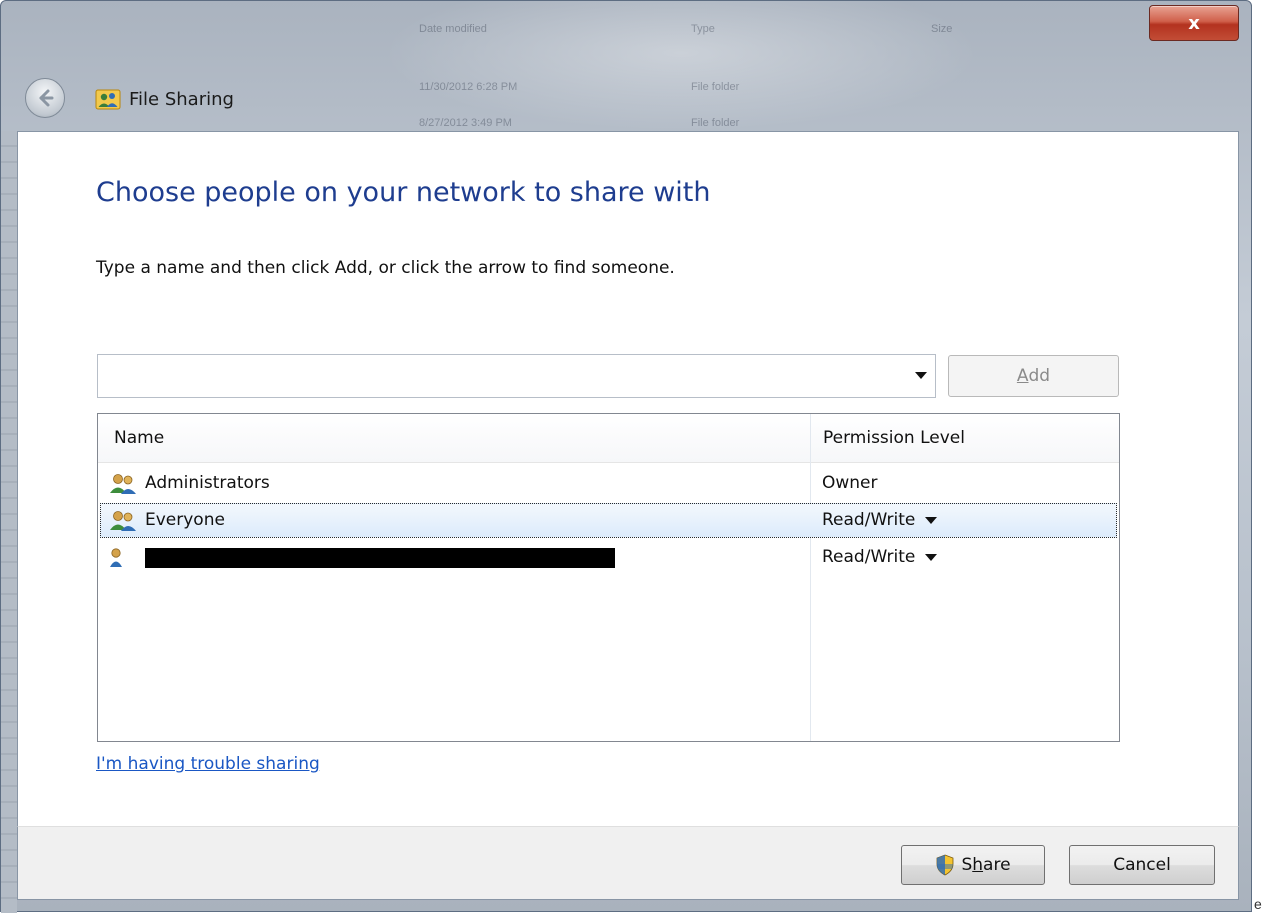  What do you see at coordinates (945, 865) in the screenshot?
I see `uac-shield-icon` at bounding box center [945, 865].